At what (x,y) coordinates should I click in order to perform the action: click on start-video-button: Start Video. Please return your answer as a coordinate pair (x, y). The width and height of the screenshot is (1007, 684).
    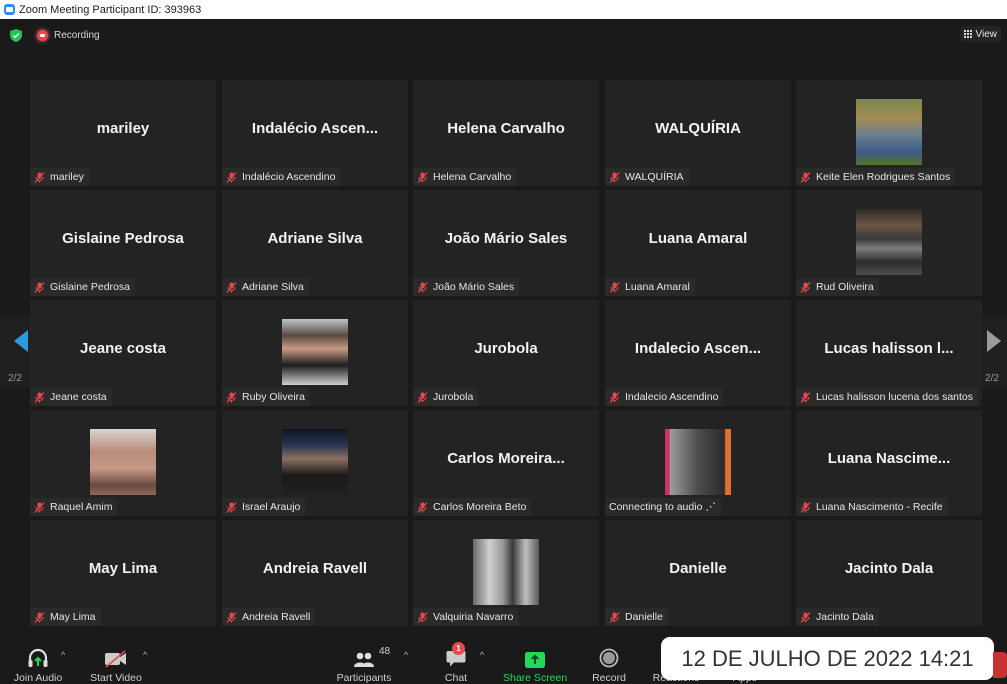
    Looking at the image, I should click on (116, 665).